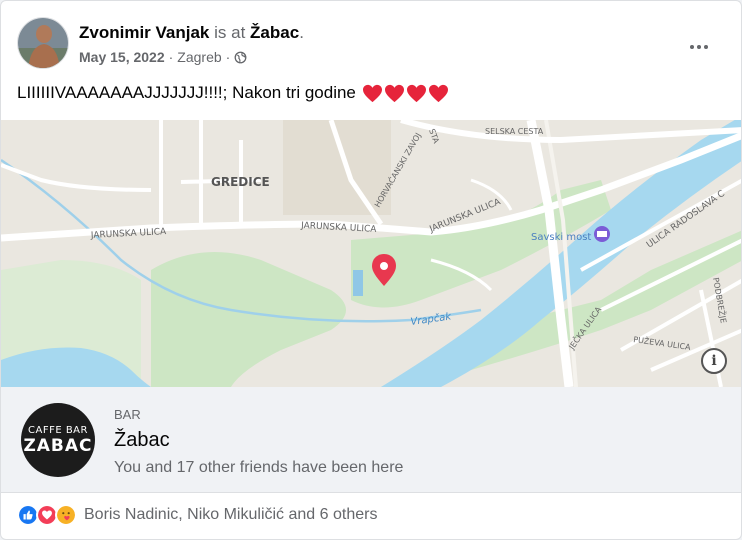 This screenshot has width=742, height=540. I want to click on is-at-text: is at, so click(230, 32).